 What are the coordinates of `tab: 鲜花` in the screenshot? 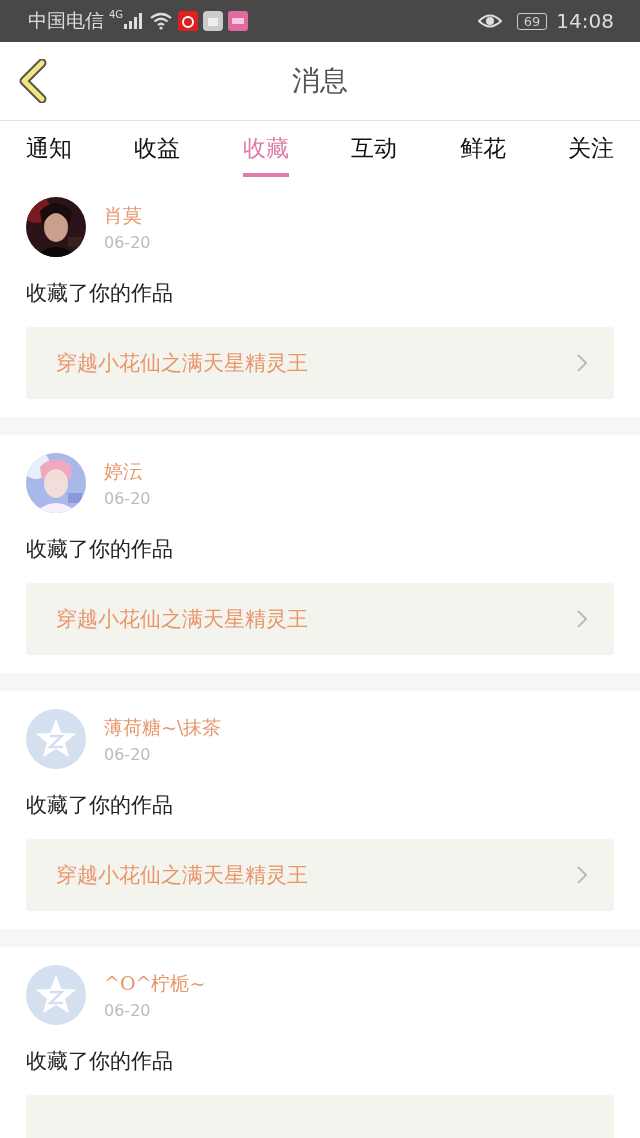 It's located at (482, 149).